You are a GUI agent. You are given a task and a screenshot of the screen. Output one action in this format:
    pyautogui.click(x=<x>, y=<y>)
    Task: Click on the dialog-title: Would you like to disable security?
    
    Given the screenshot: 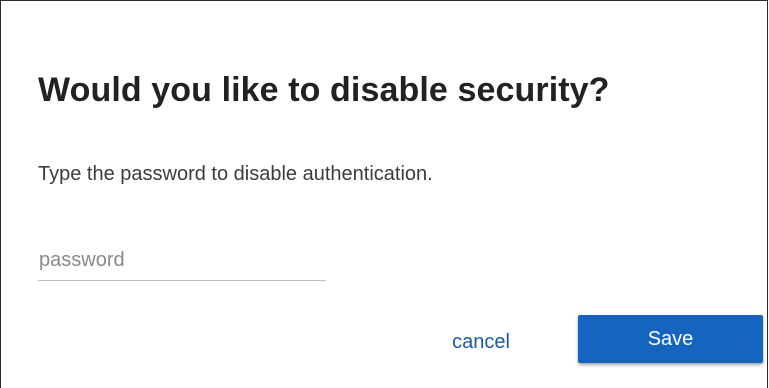 What is the action you would take?
    pyautogui.click(x=324, y=90)
    